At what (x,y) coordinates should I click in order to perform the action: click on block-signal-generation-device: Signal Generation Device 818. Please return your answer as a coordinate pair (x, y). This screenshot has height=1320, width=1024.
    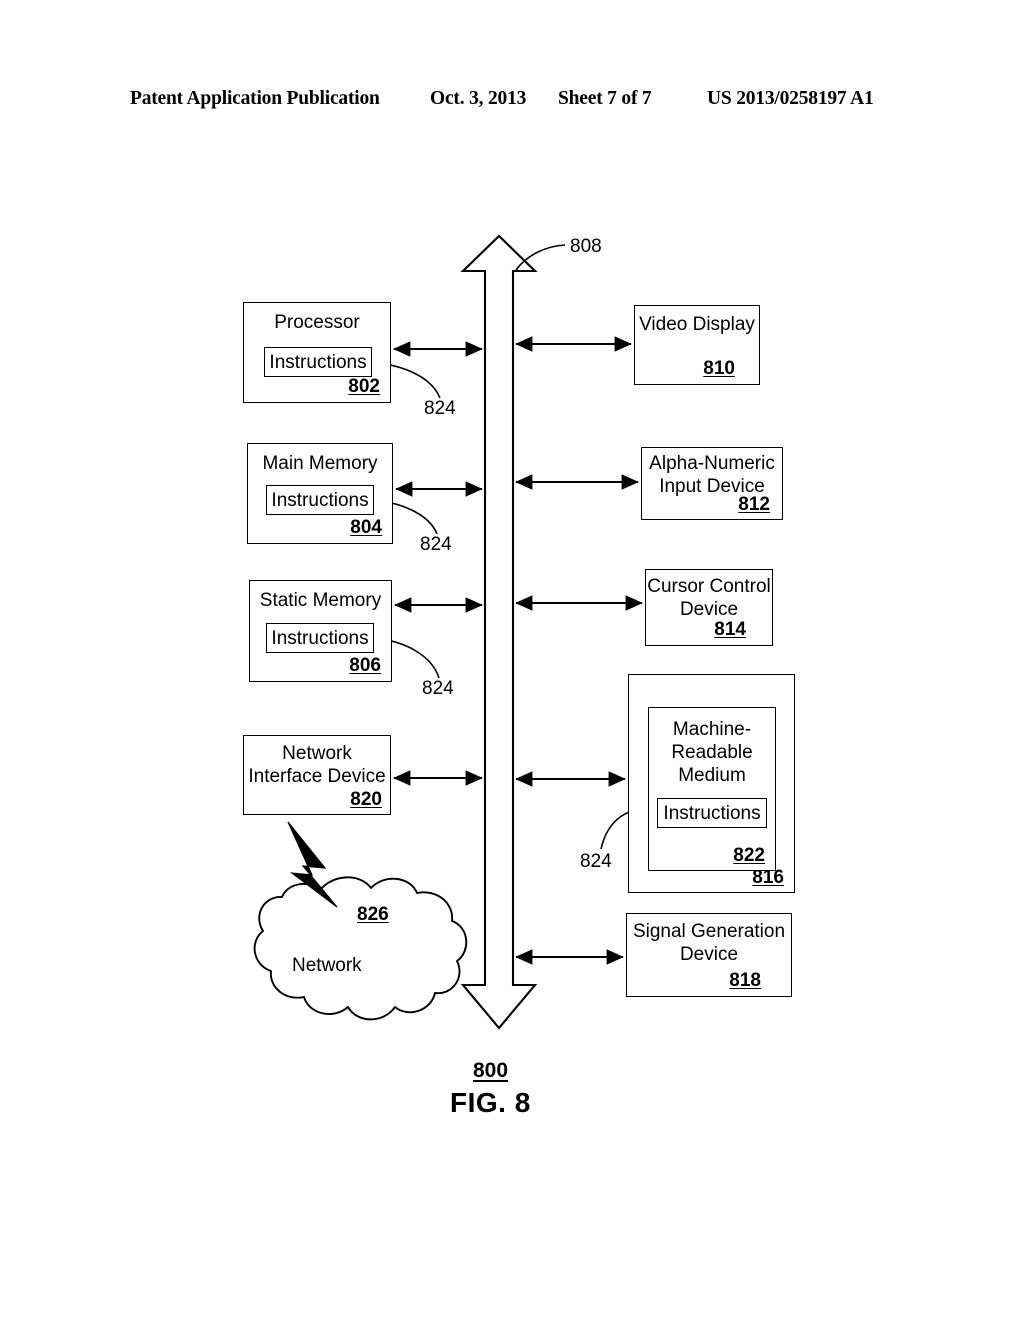
    Looking at the image, I should click on (709, 955).